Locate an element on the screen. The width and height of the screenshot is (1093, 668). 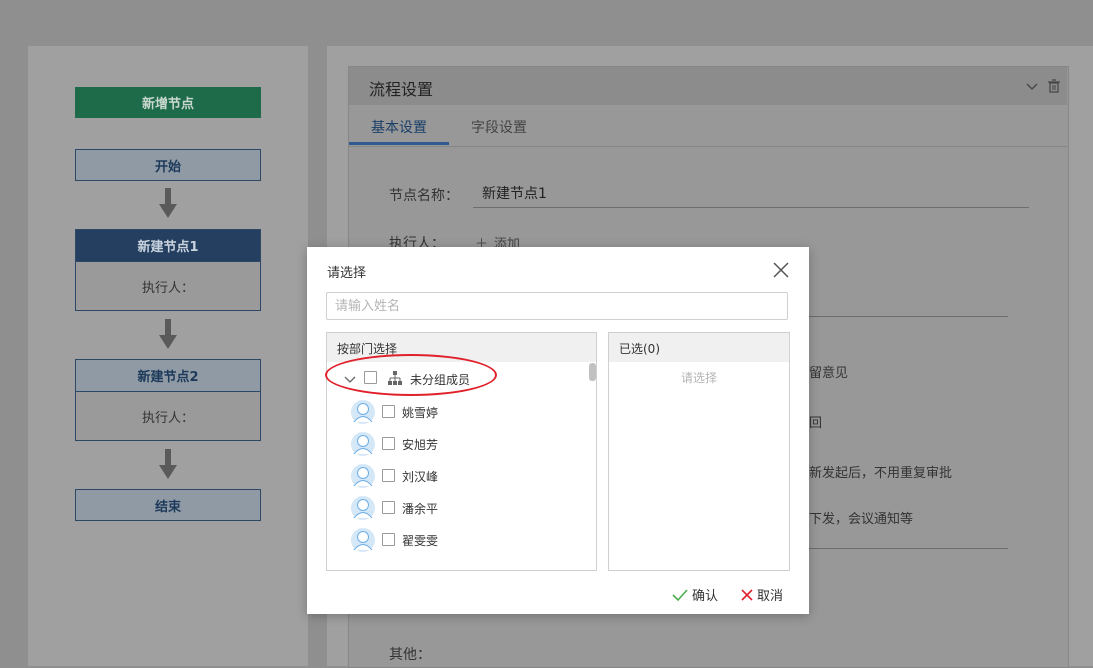
confirm-label: 确认 is located at coordinates (705, 596).